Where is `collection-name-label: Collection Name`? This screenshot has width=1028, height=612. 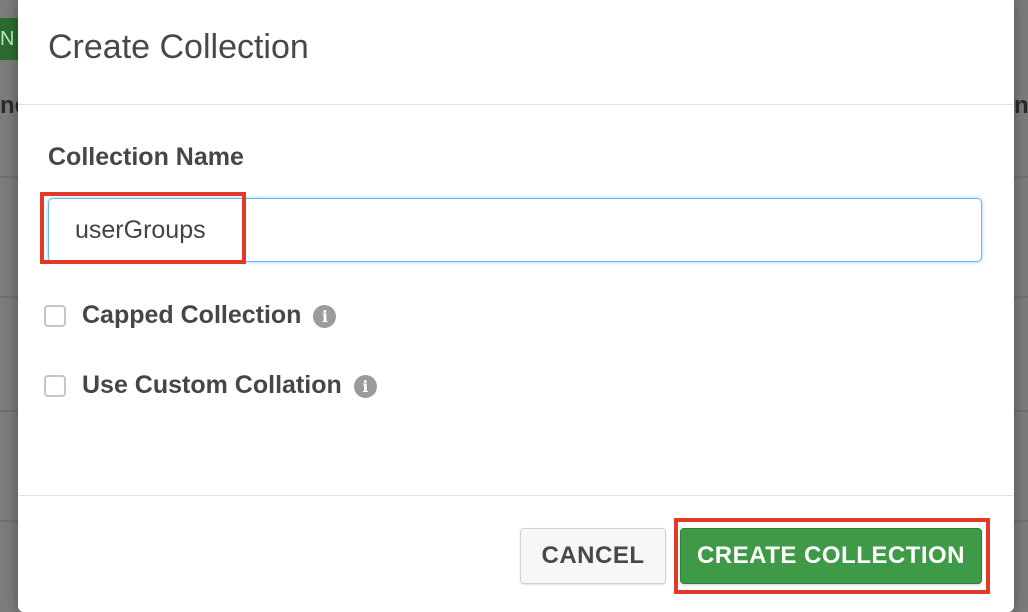 collection-name-label: Collection Name is located at coordinates (146, 157).